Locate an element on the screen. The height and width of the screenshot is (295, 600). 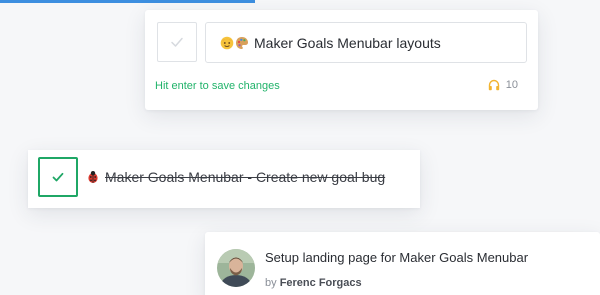
goal-checkbox is located at coordinates (177, 42).